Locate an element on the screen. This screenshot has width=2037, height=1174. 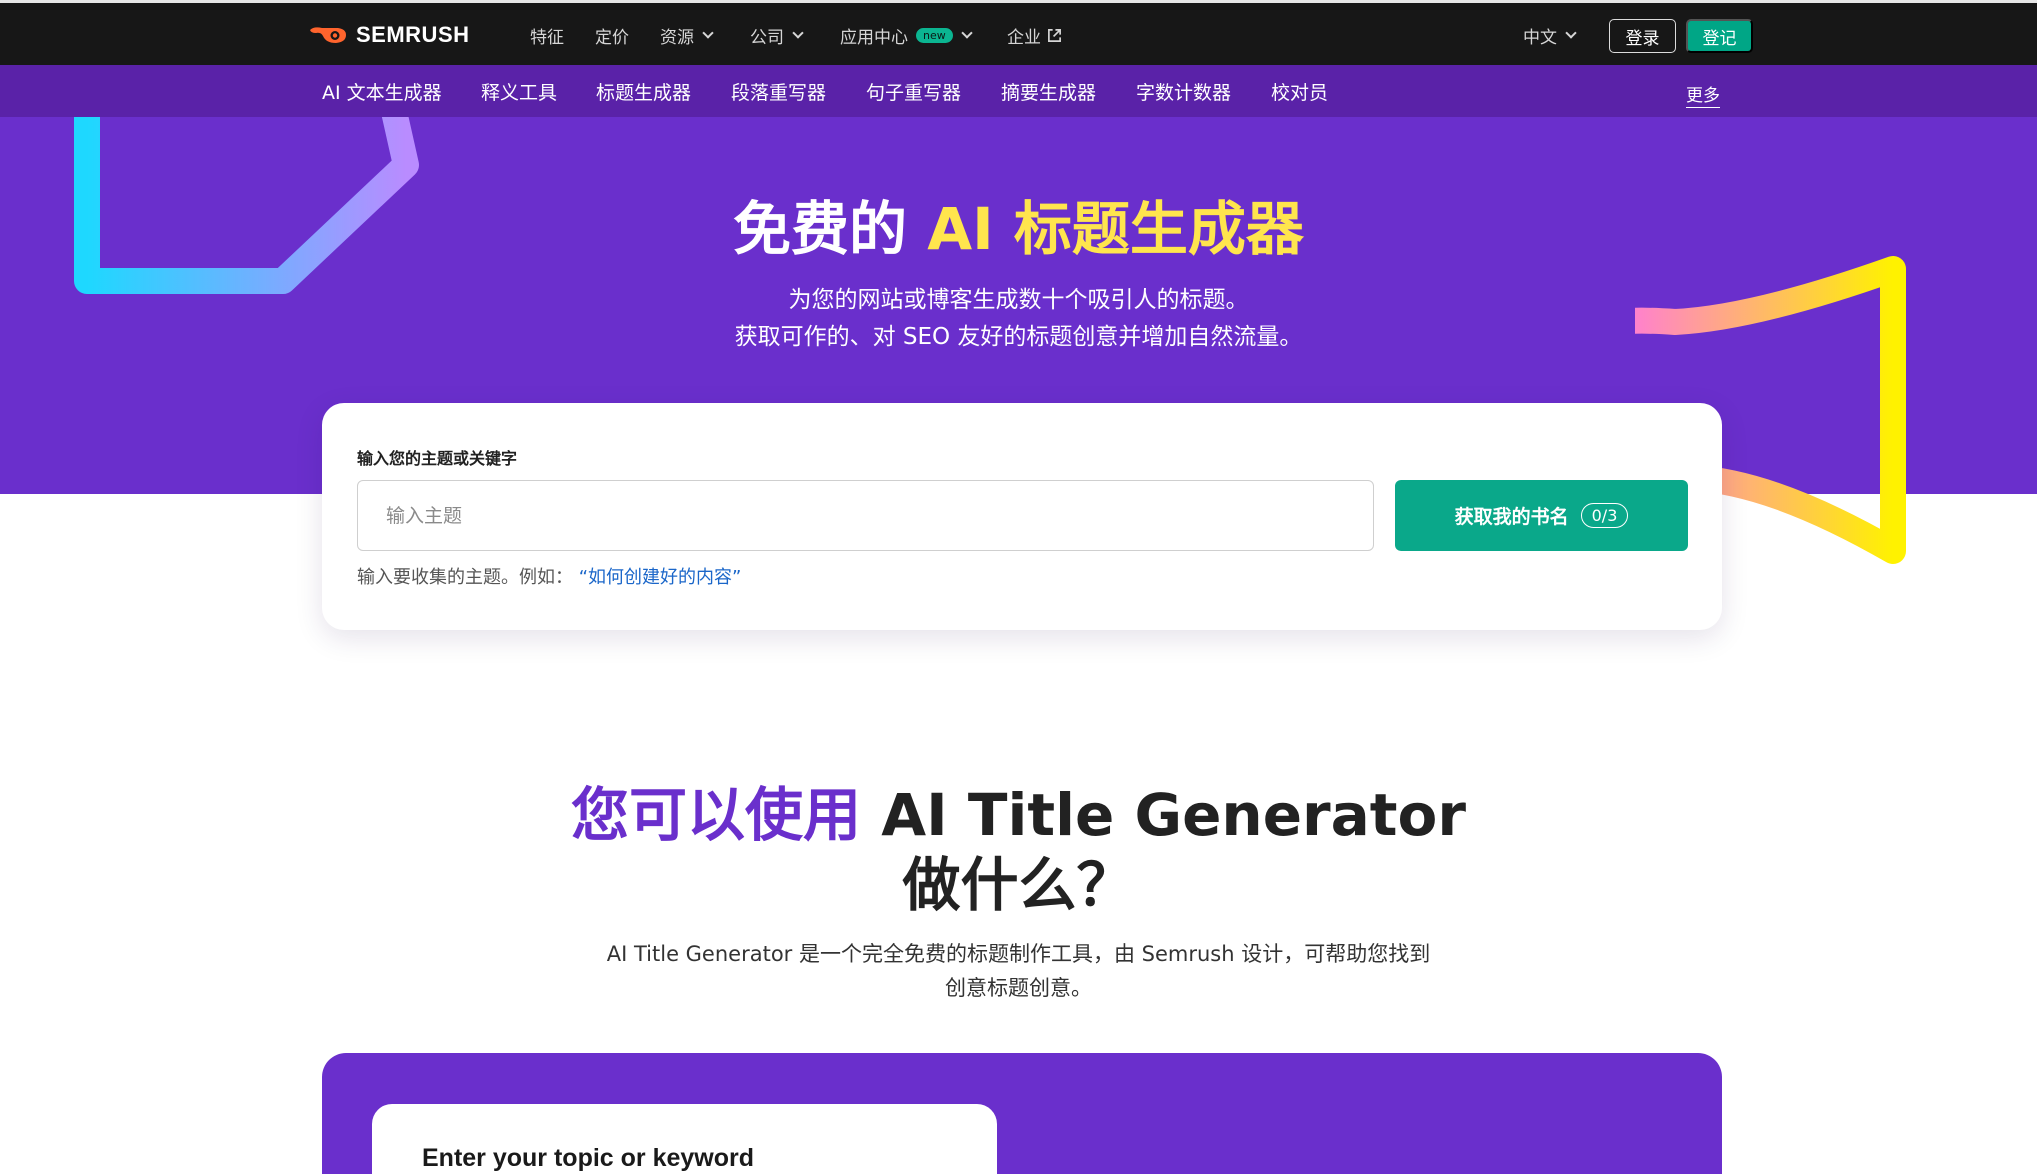
input-hint: 输入要收集的主题。例如： “如何创建好的内容” is located at coordinates (549, 576).